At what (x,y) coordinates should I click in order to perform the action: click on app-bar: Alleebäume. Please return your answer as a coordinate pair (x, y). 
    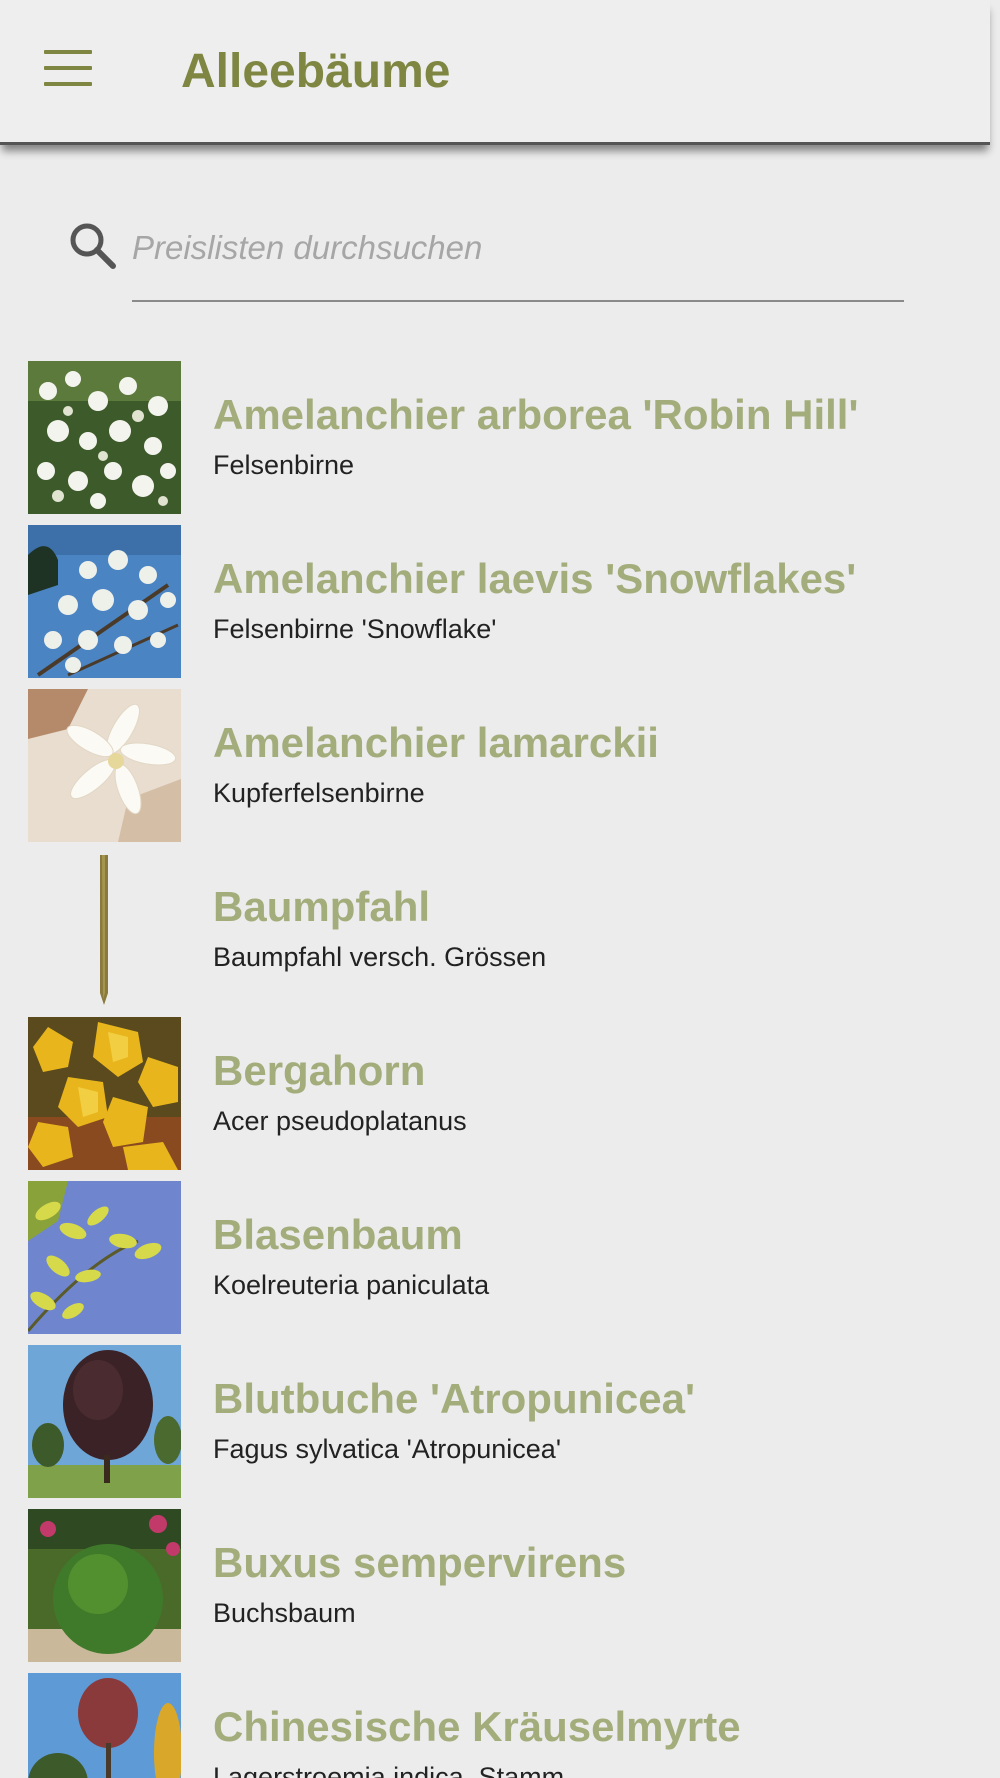
    Looking at the image, I should click on (495, 72).